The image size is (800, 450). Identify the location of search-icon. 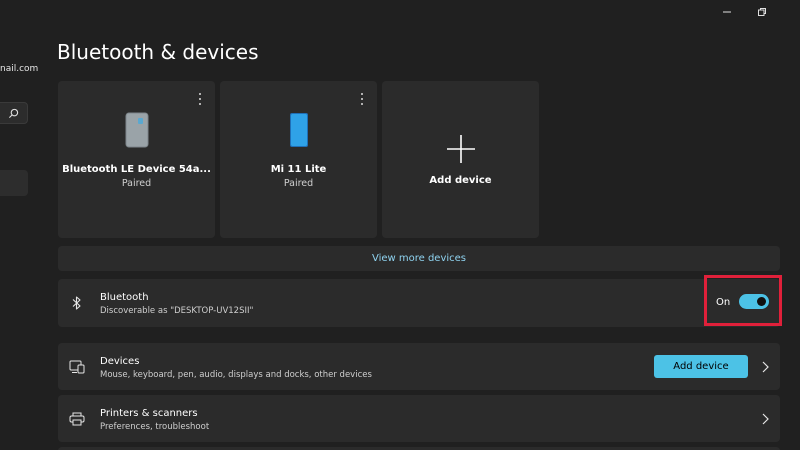
(13, 113).